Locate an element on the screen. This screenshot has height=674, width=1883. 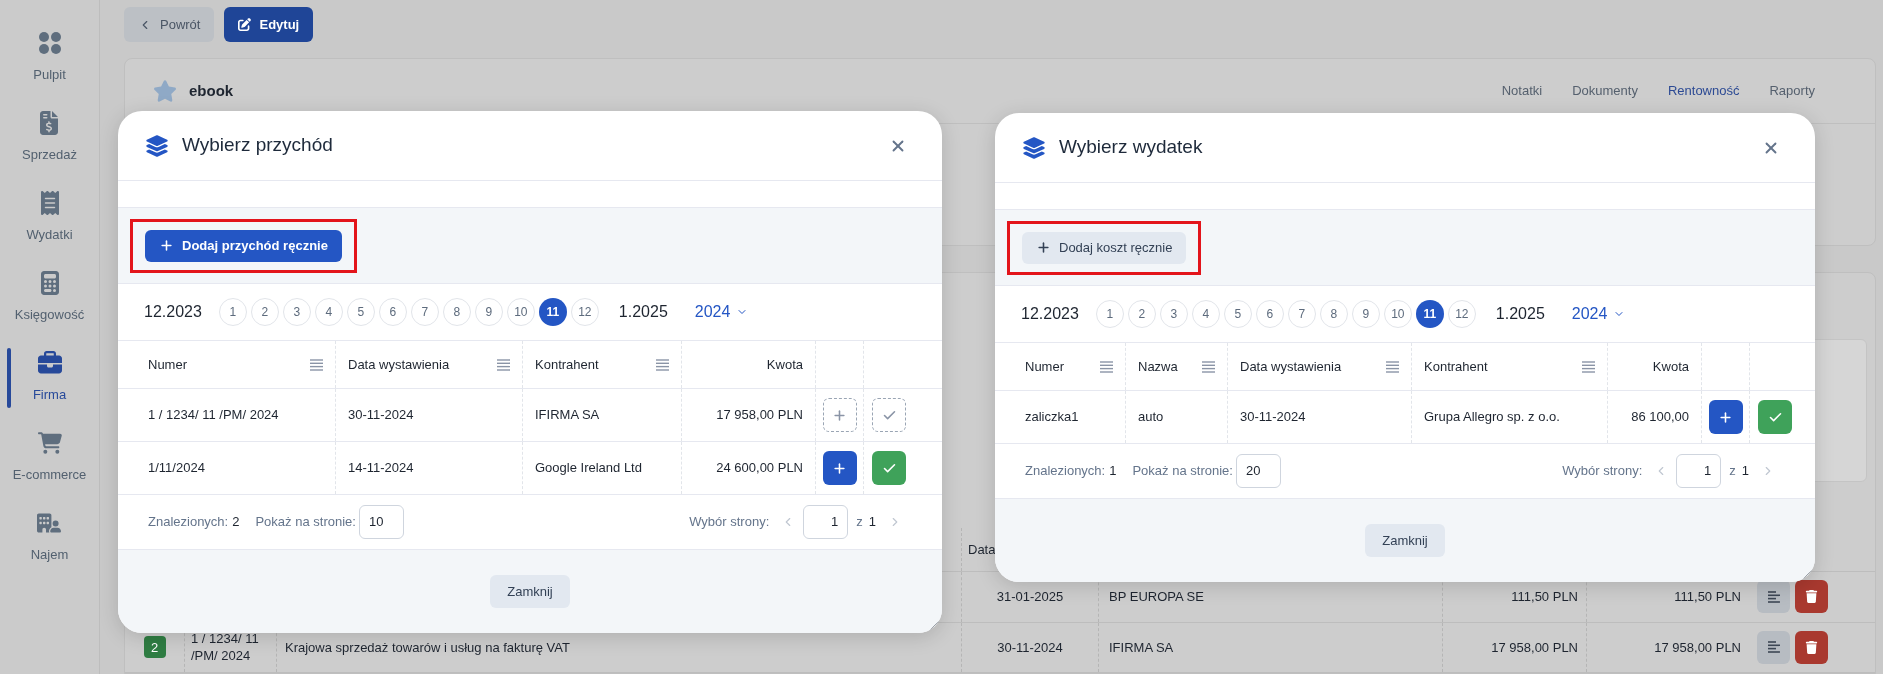
table-cell-text: Krajowa sprzedaż towarów i usług na fakturę VAT is located at coordinates (427, 647).